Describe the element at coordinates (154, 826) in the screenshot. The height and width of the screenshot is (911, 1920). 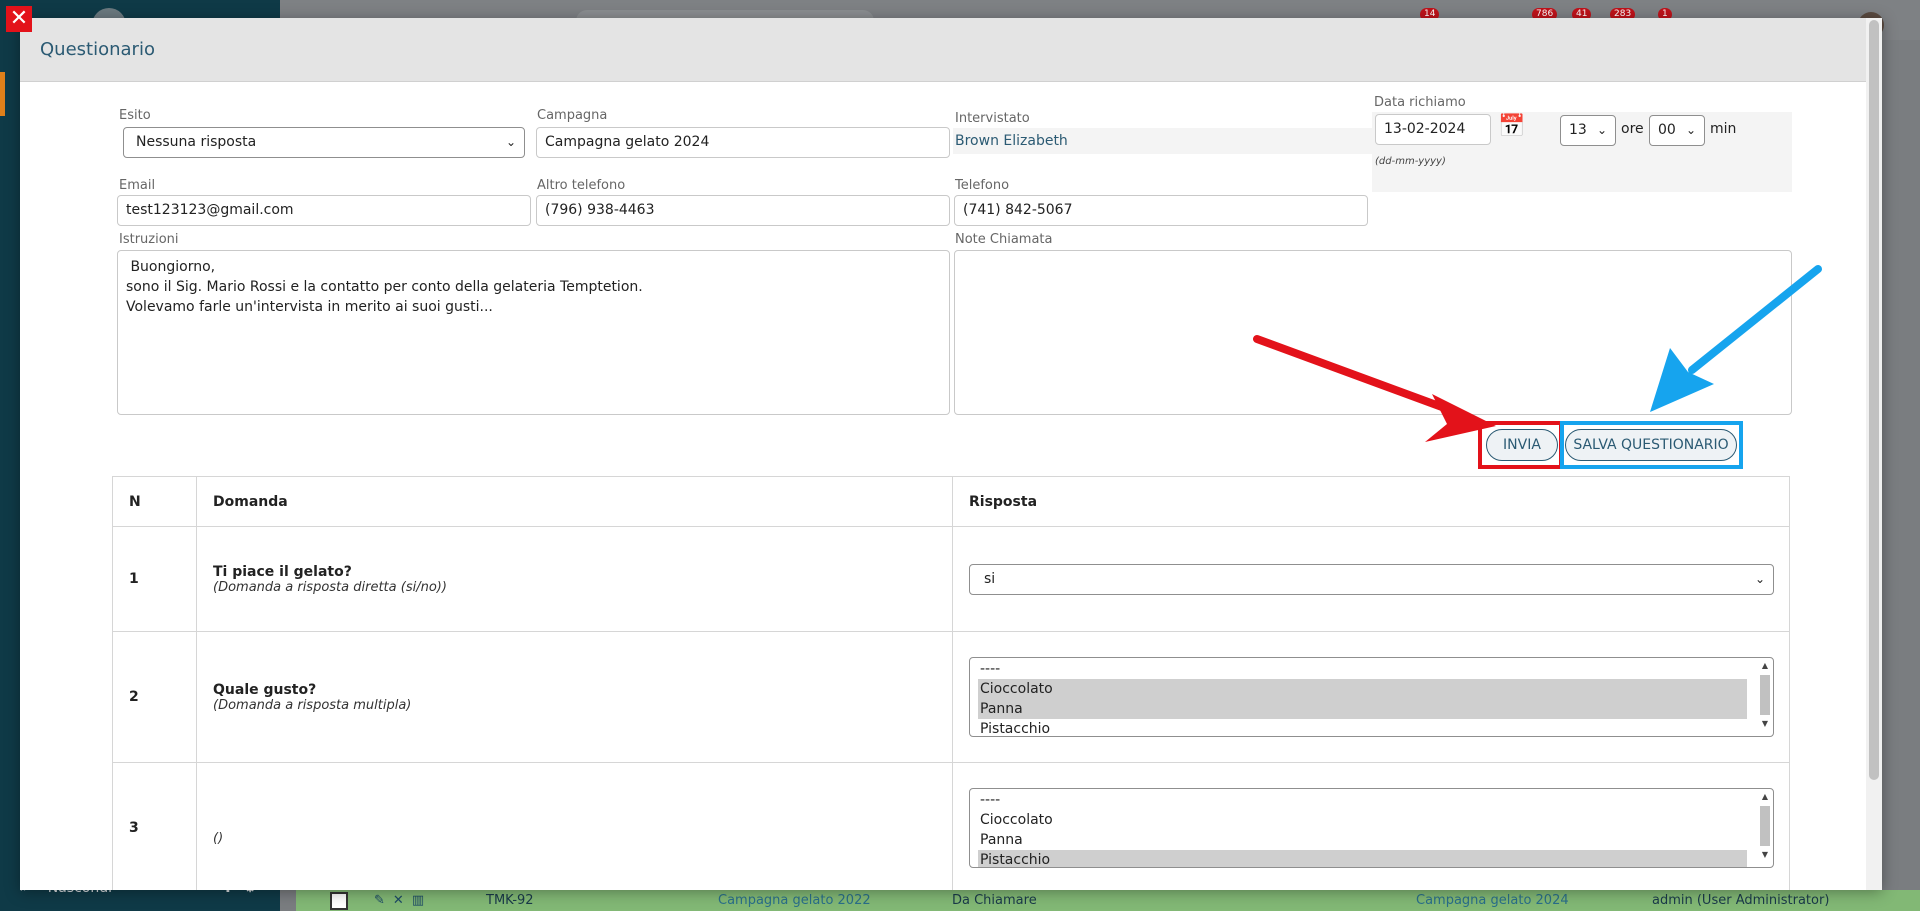
I see `row-number: 3` at that location.